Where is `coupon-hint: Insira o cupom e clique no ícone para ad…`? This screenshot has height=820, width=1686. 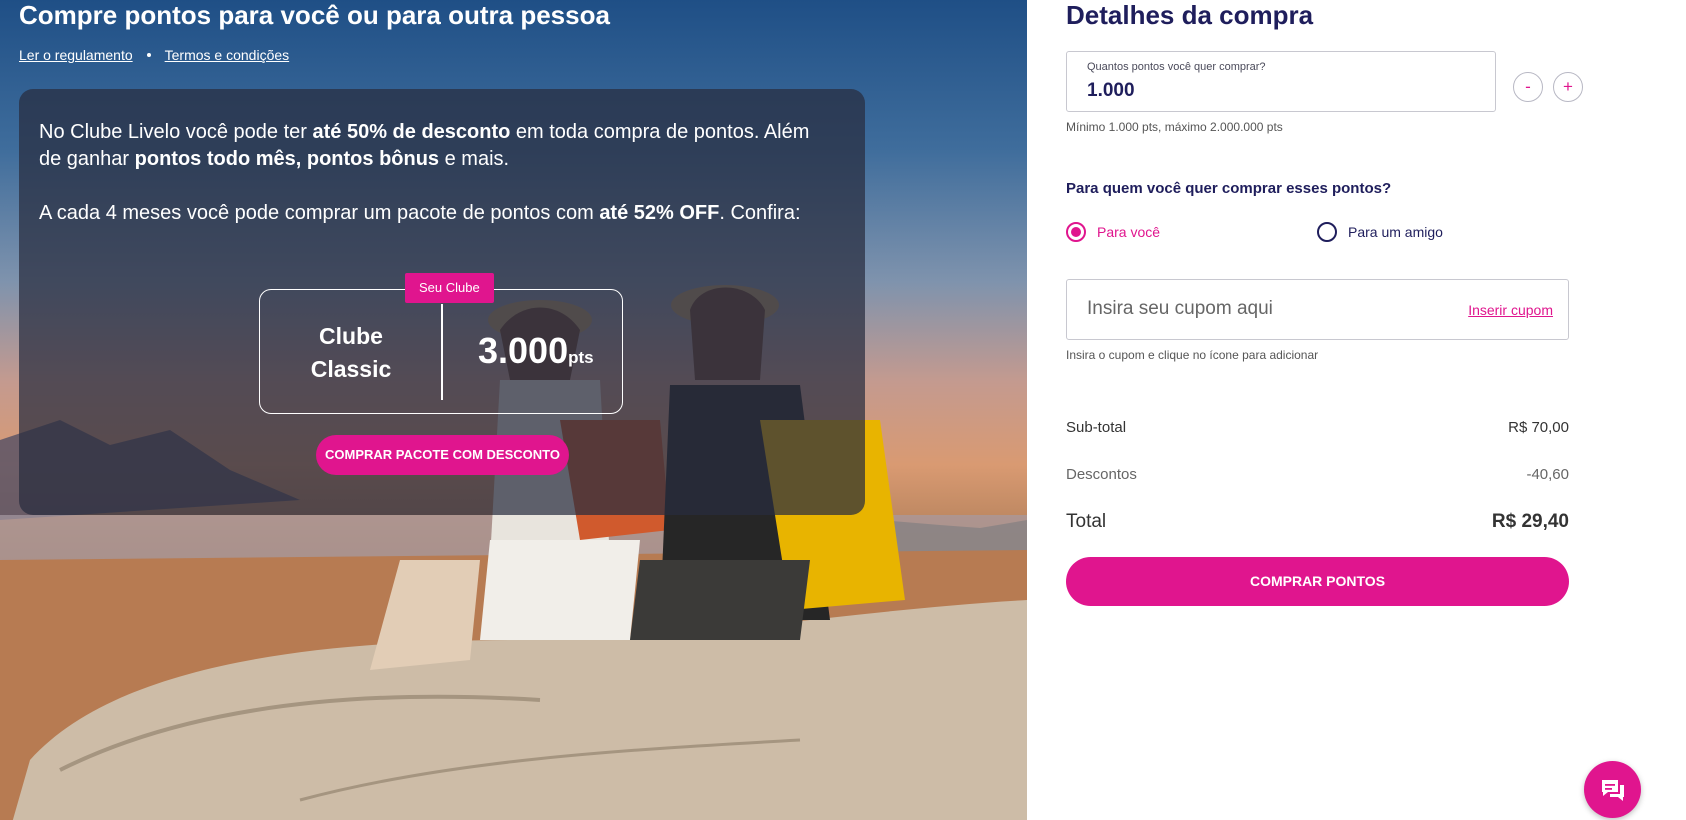
coupon-hint: Insira o cupom e clique no ícone para ad… is located at coordinates (1192, 355).